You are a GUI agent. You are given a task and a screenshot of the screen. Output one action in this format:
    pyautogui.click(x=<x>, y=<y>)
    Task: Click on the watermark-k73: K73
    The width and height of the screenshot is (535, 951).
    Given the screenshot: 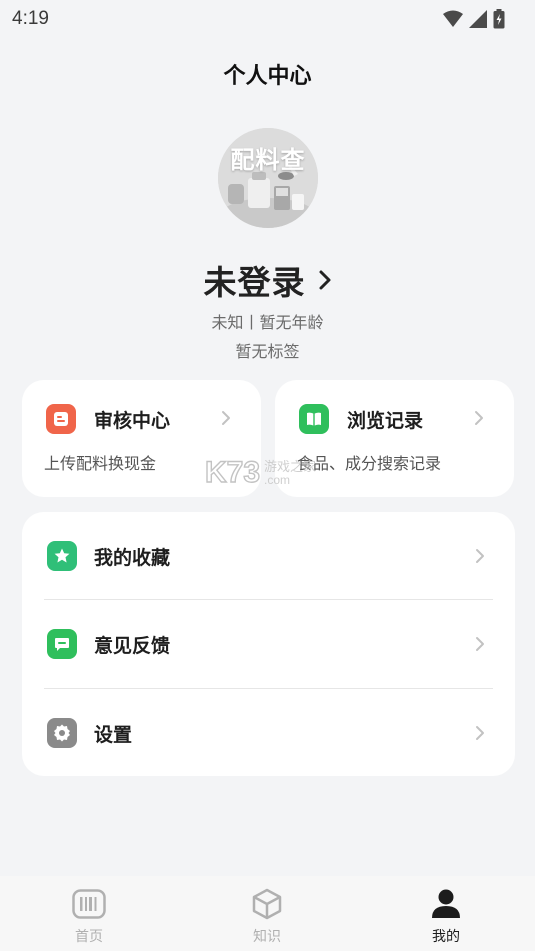 What is the action you would take?
    pyautogui.click(x=232, y=472)
    